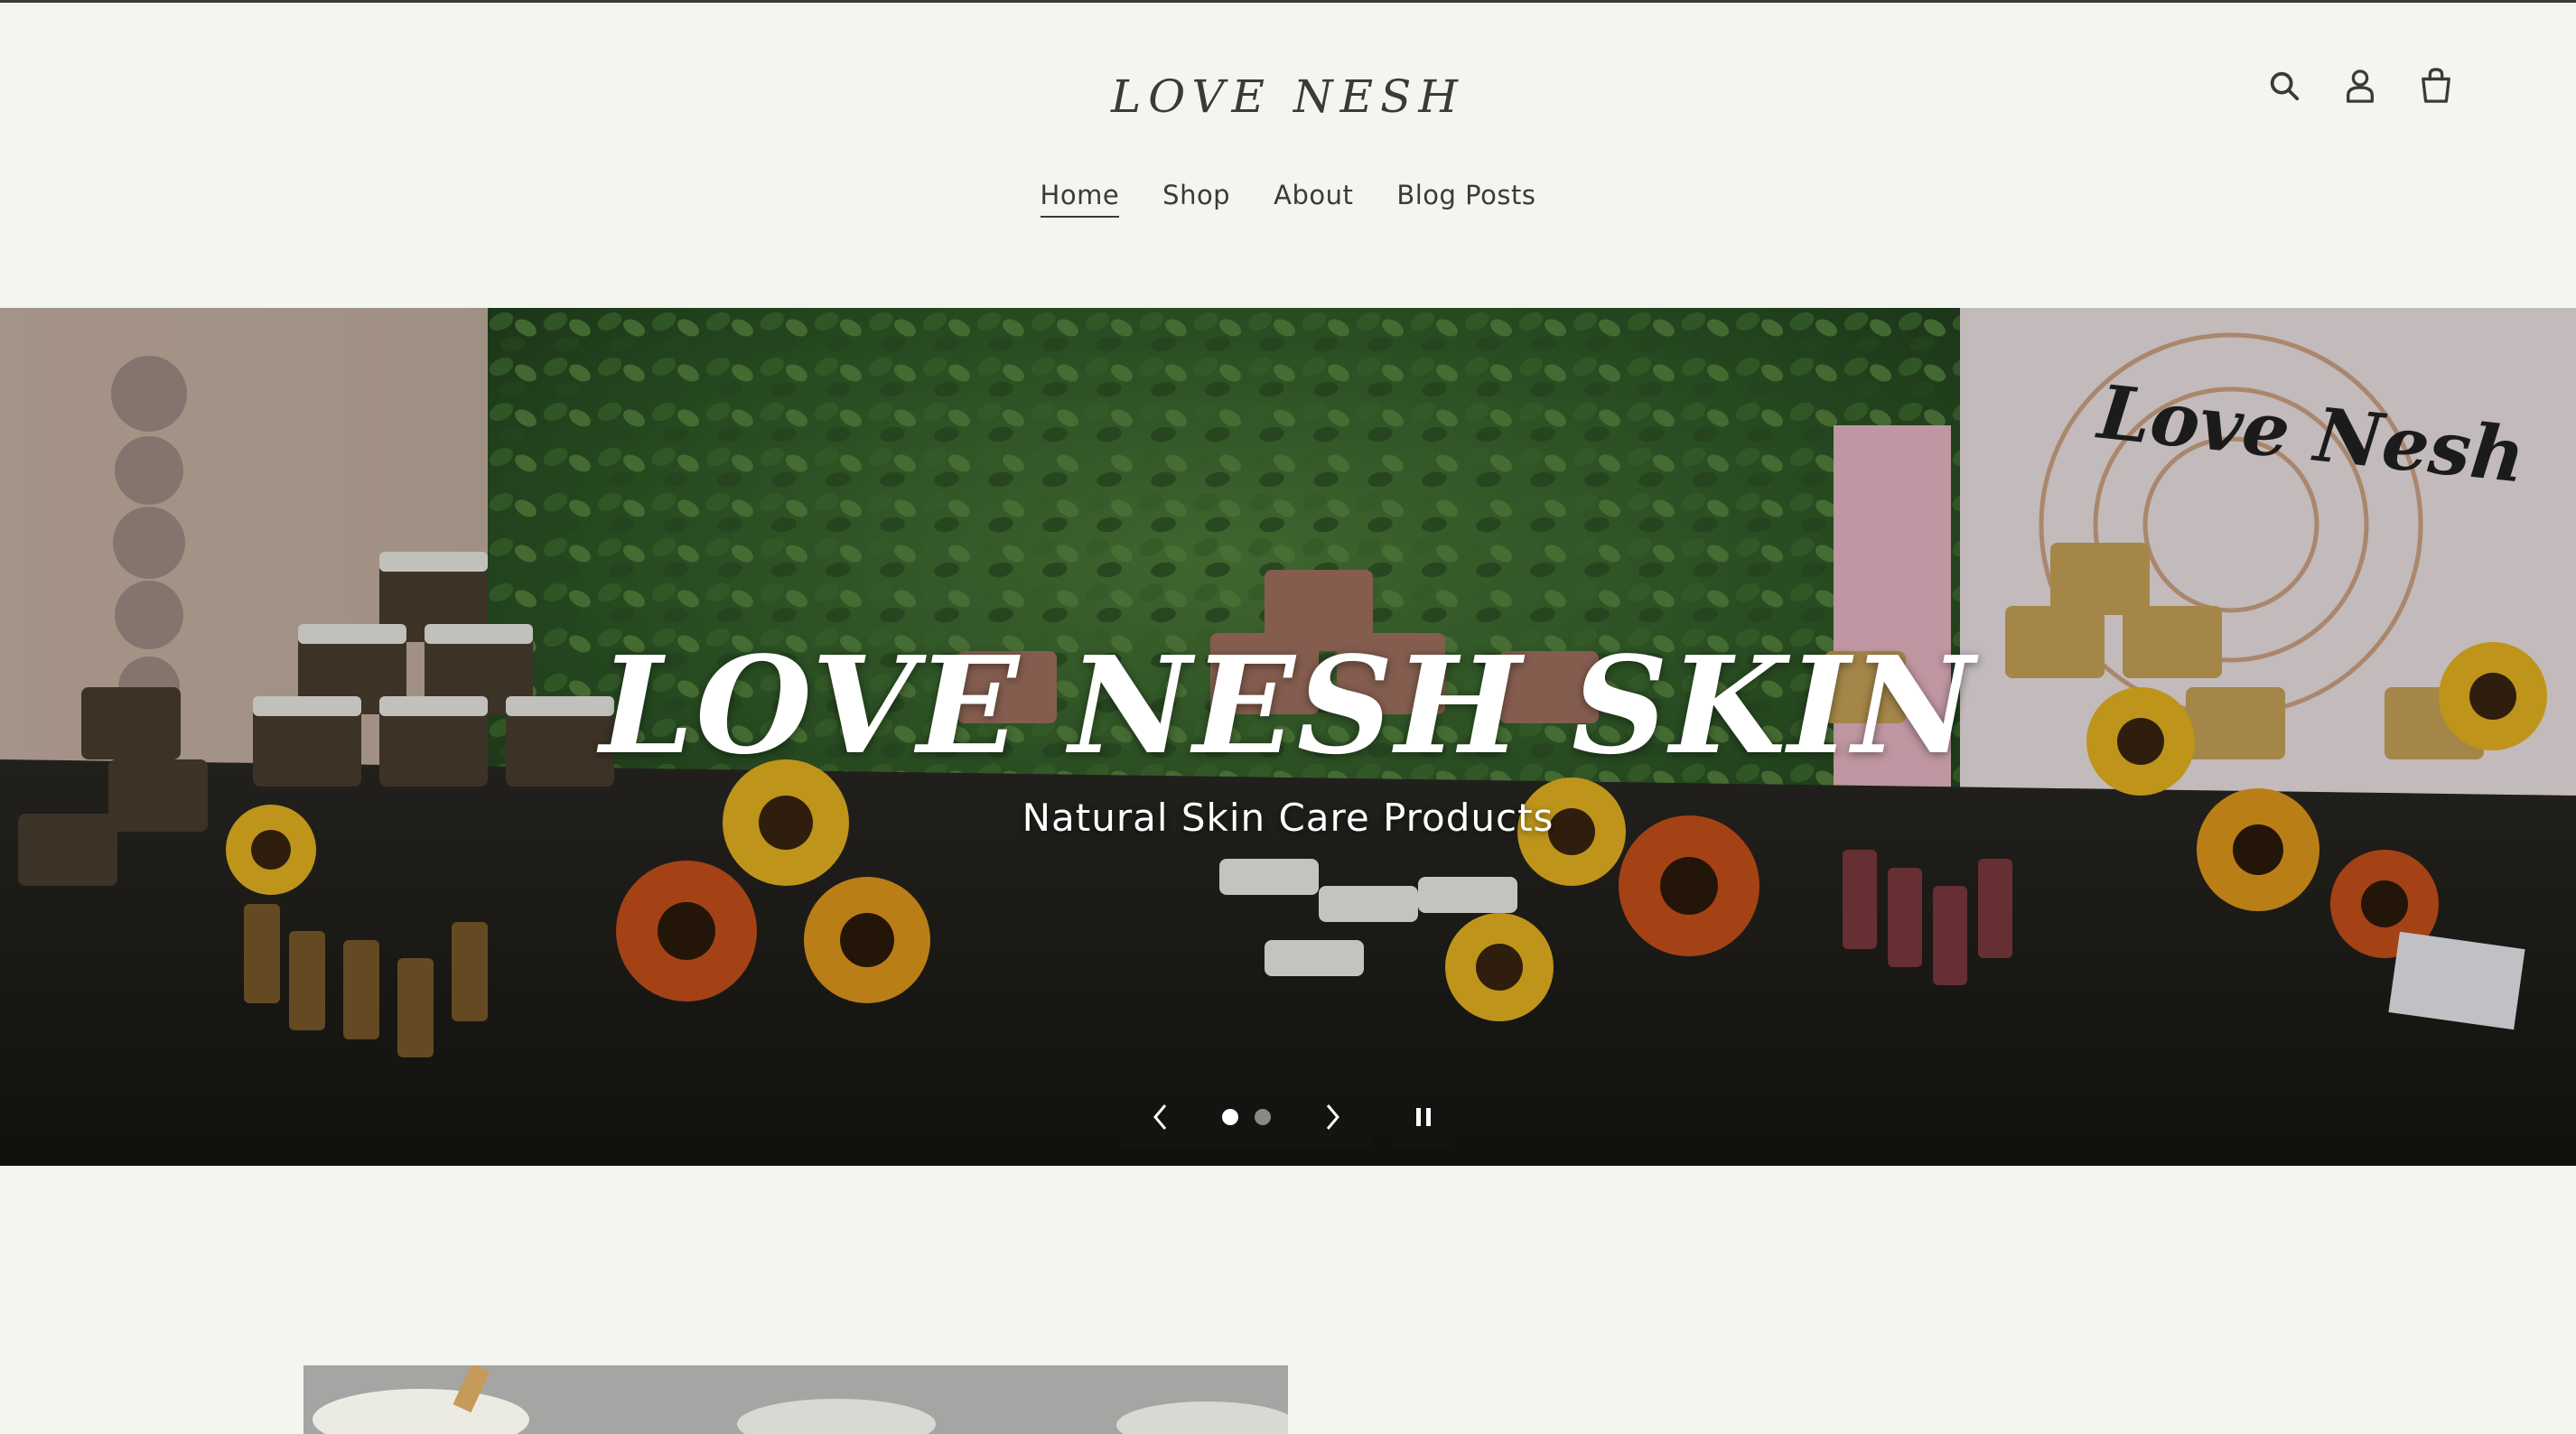 The height and width of the screenshot is (1434, 2576). What do you see at coordinates (1424, 1117) in the screenshot?
I see `pause-icon` at bounding box center [1424, 1117].